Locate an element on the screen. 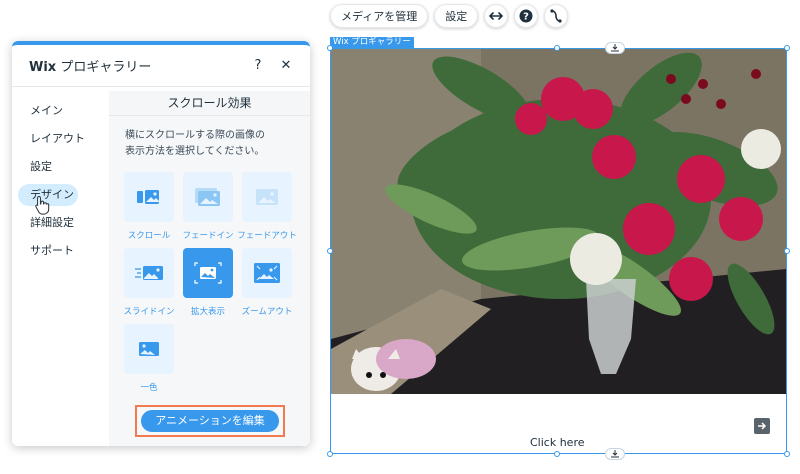 This screenshot has height=474, width=800. option-fade-out: フェードアウト is located at coordinates (267, 206).